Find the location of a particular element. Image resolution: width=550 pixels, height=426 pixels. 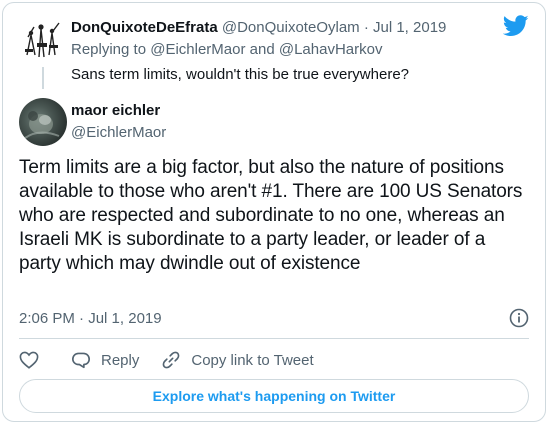

link-icon is located at coordinates (171, 360).